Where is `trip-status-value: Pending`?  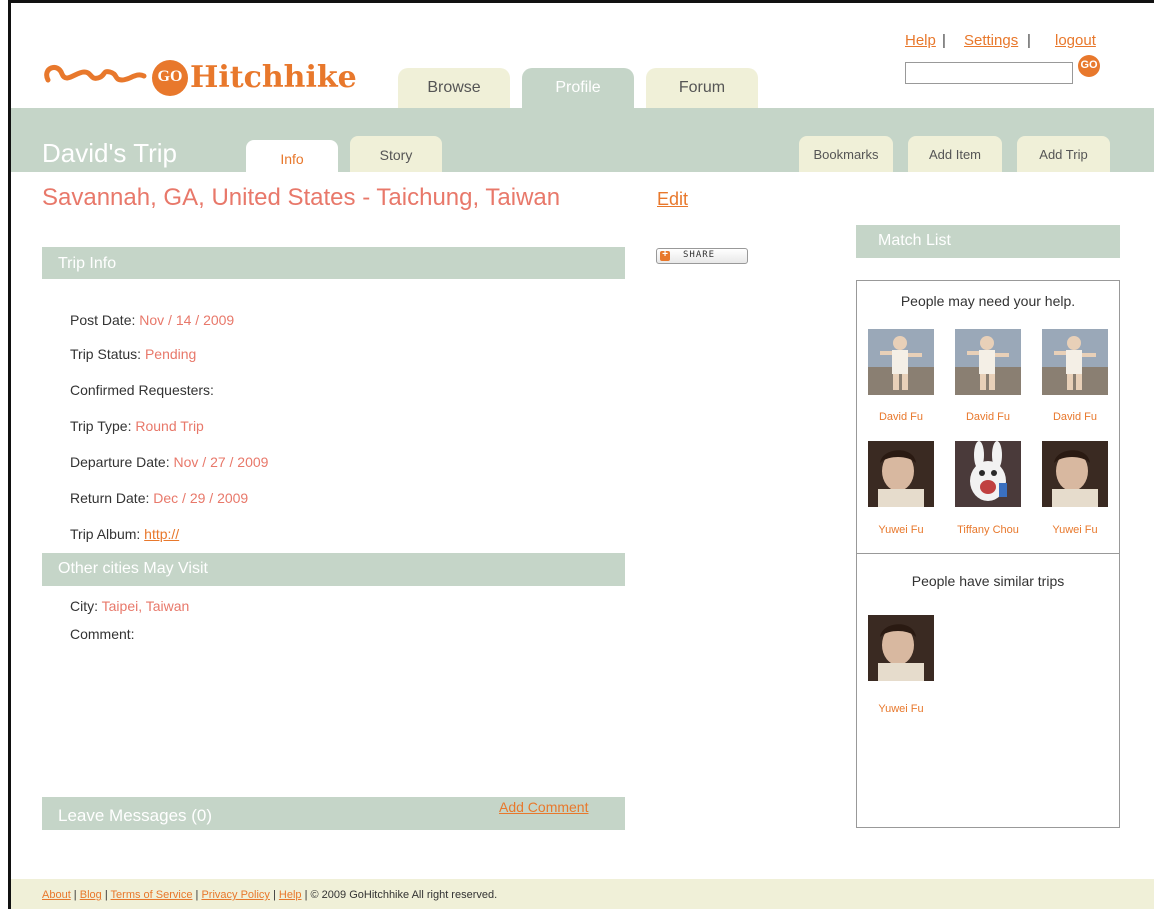 trip-status-value: Pending is located at coordinates (170, 354).